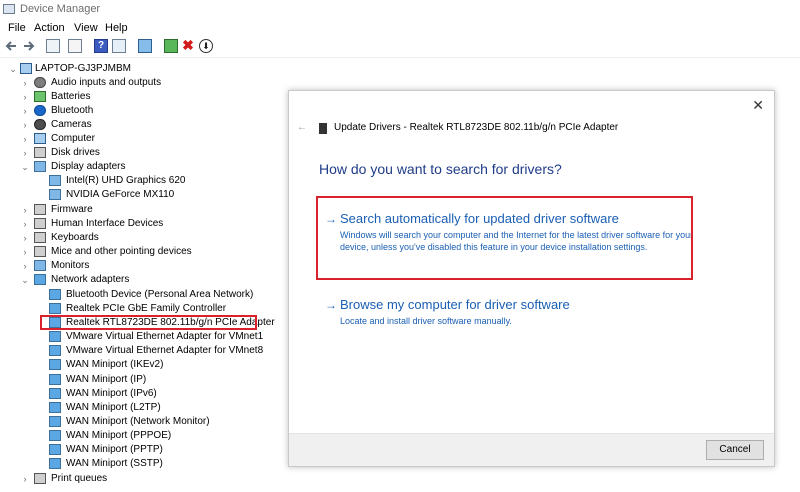 This screenshot has width=800, height=492. I want to click on camera-icon, so click(40, 124).